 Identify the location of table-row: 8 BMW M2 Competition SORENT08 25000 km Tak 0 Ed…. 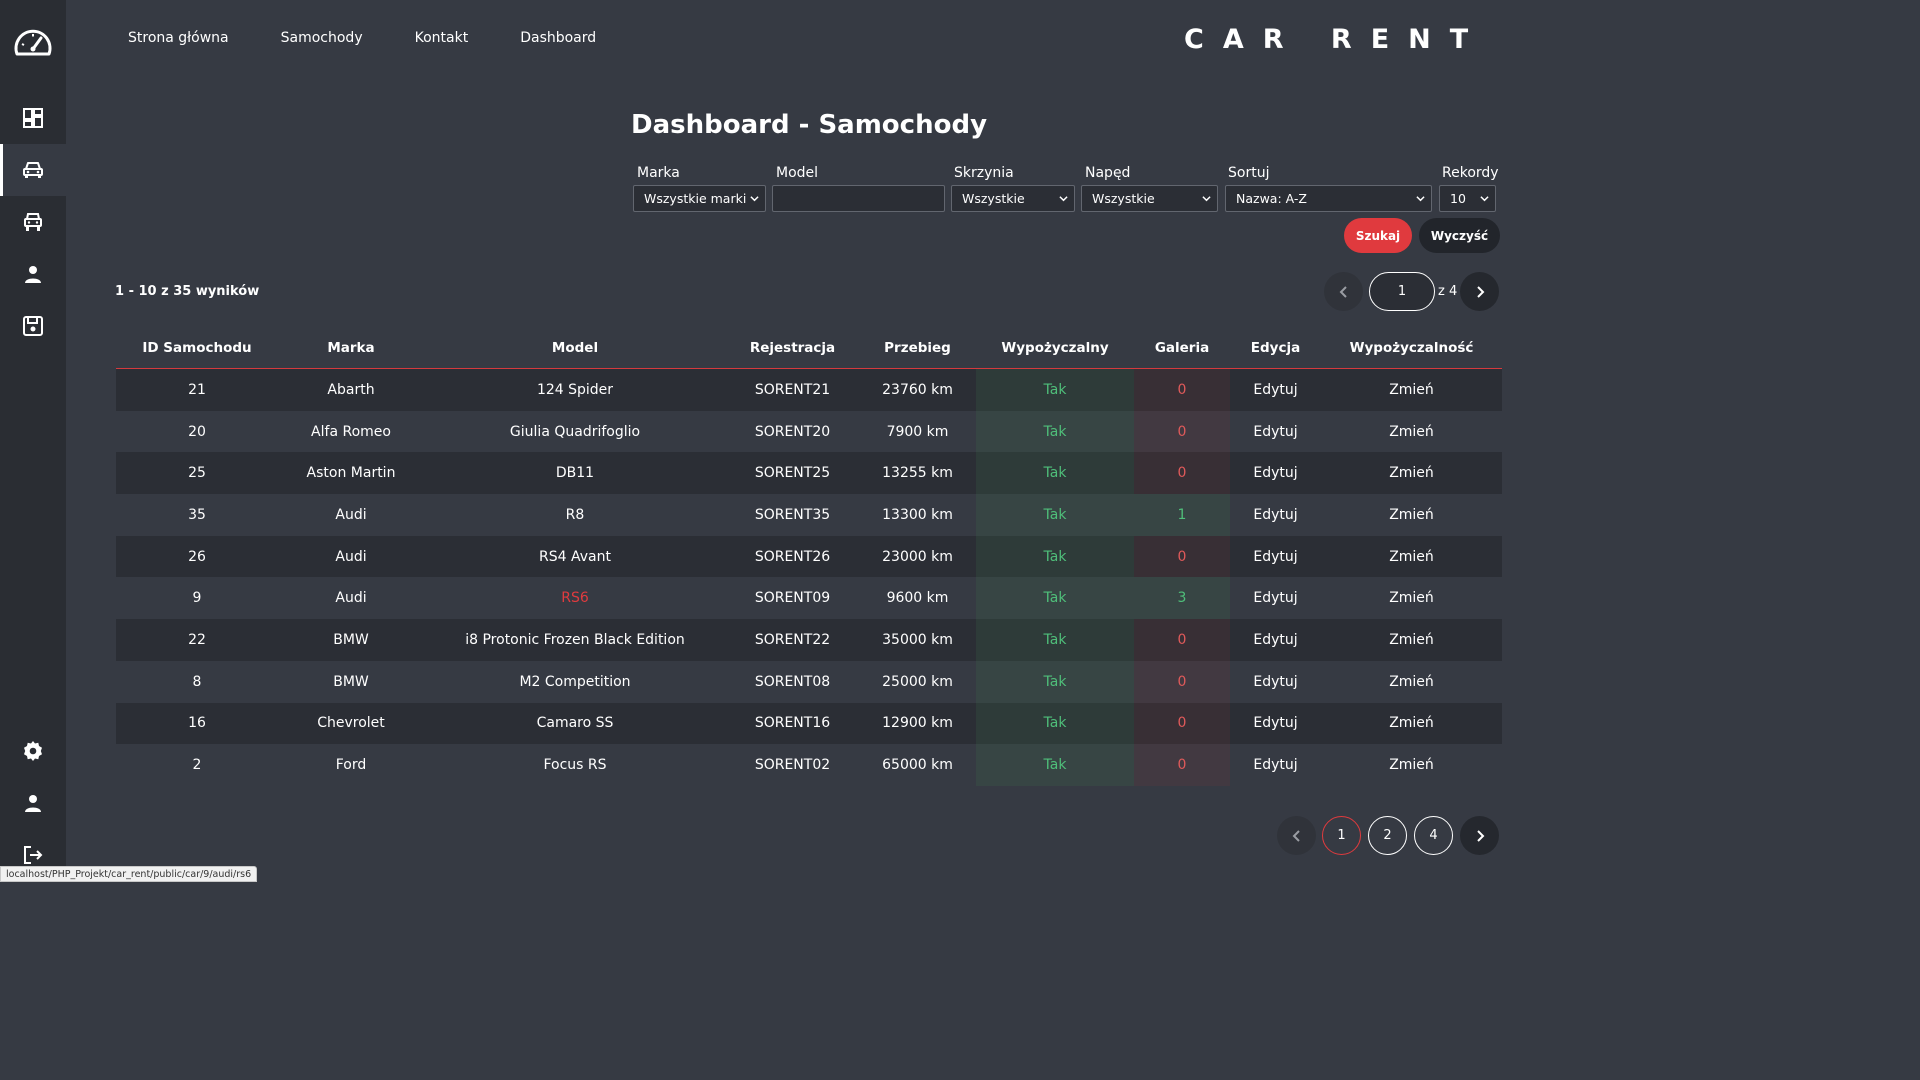
(809, 681).